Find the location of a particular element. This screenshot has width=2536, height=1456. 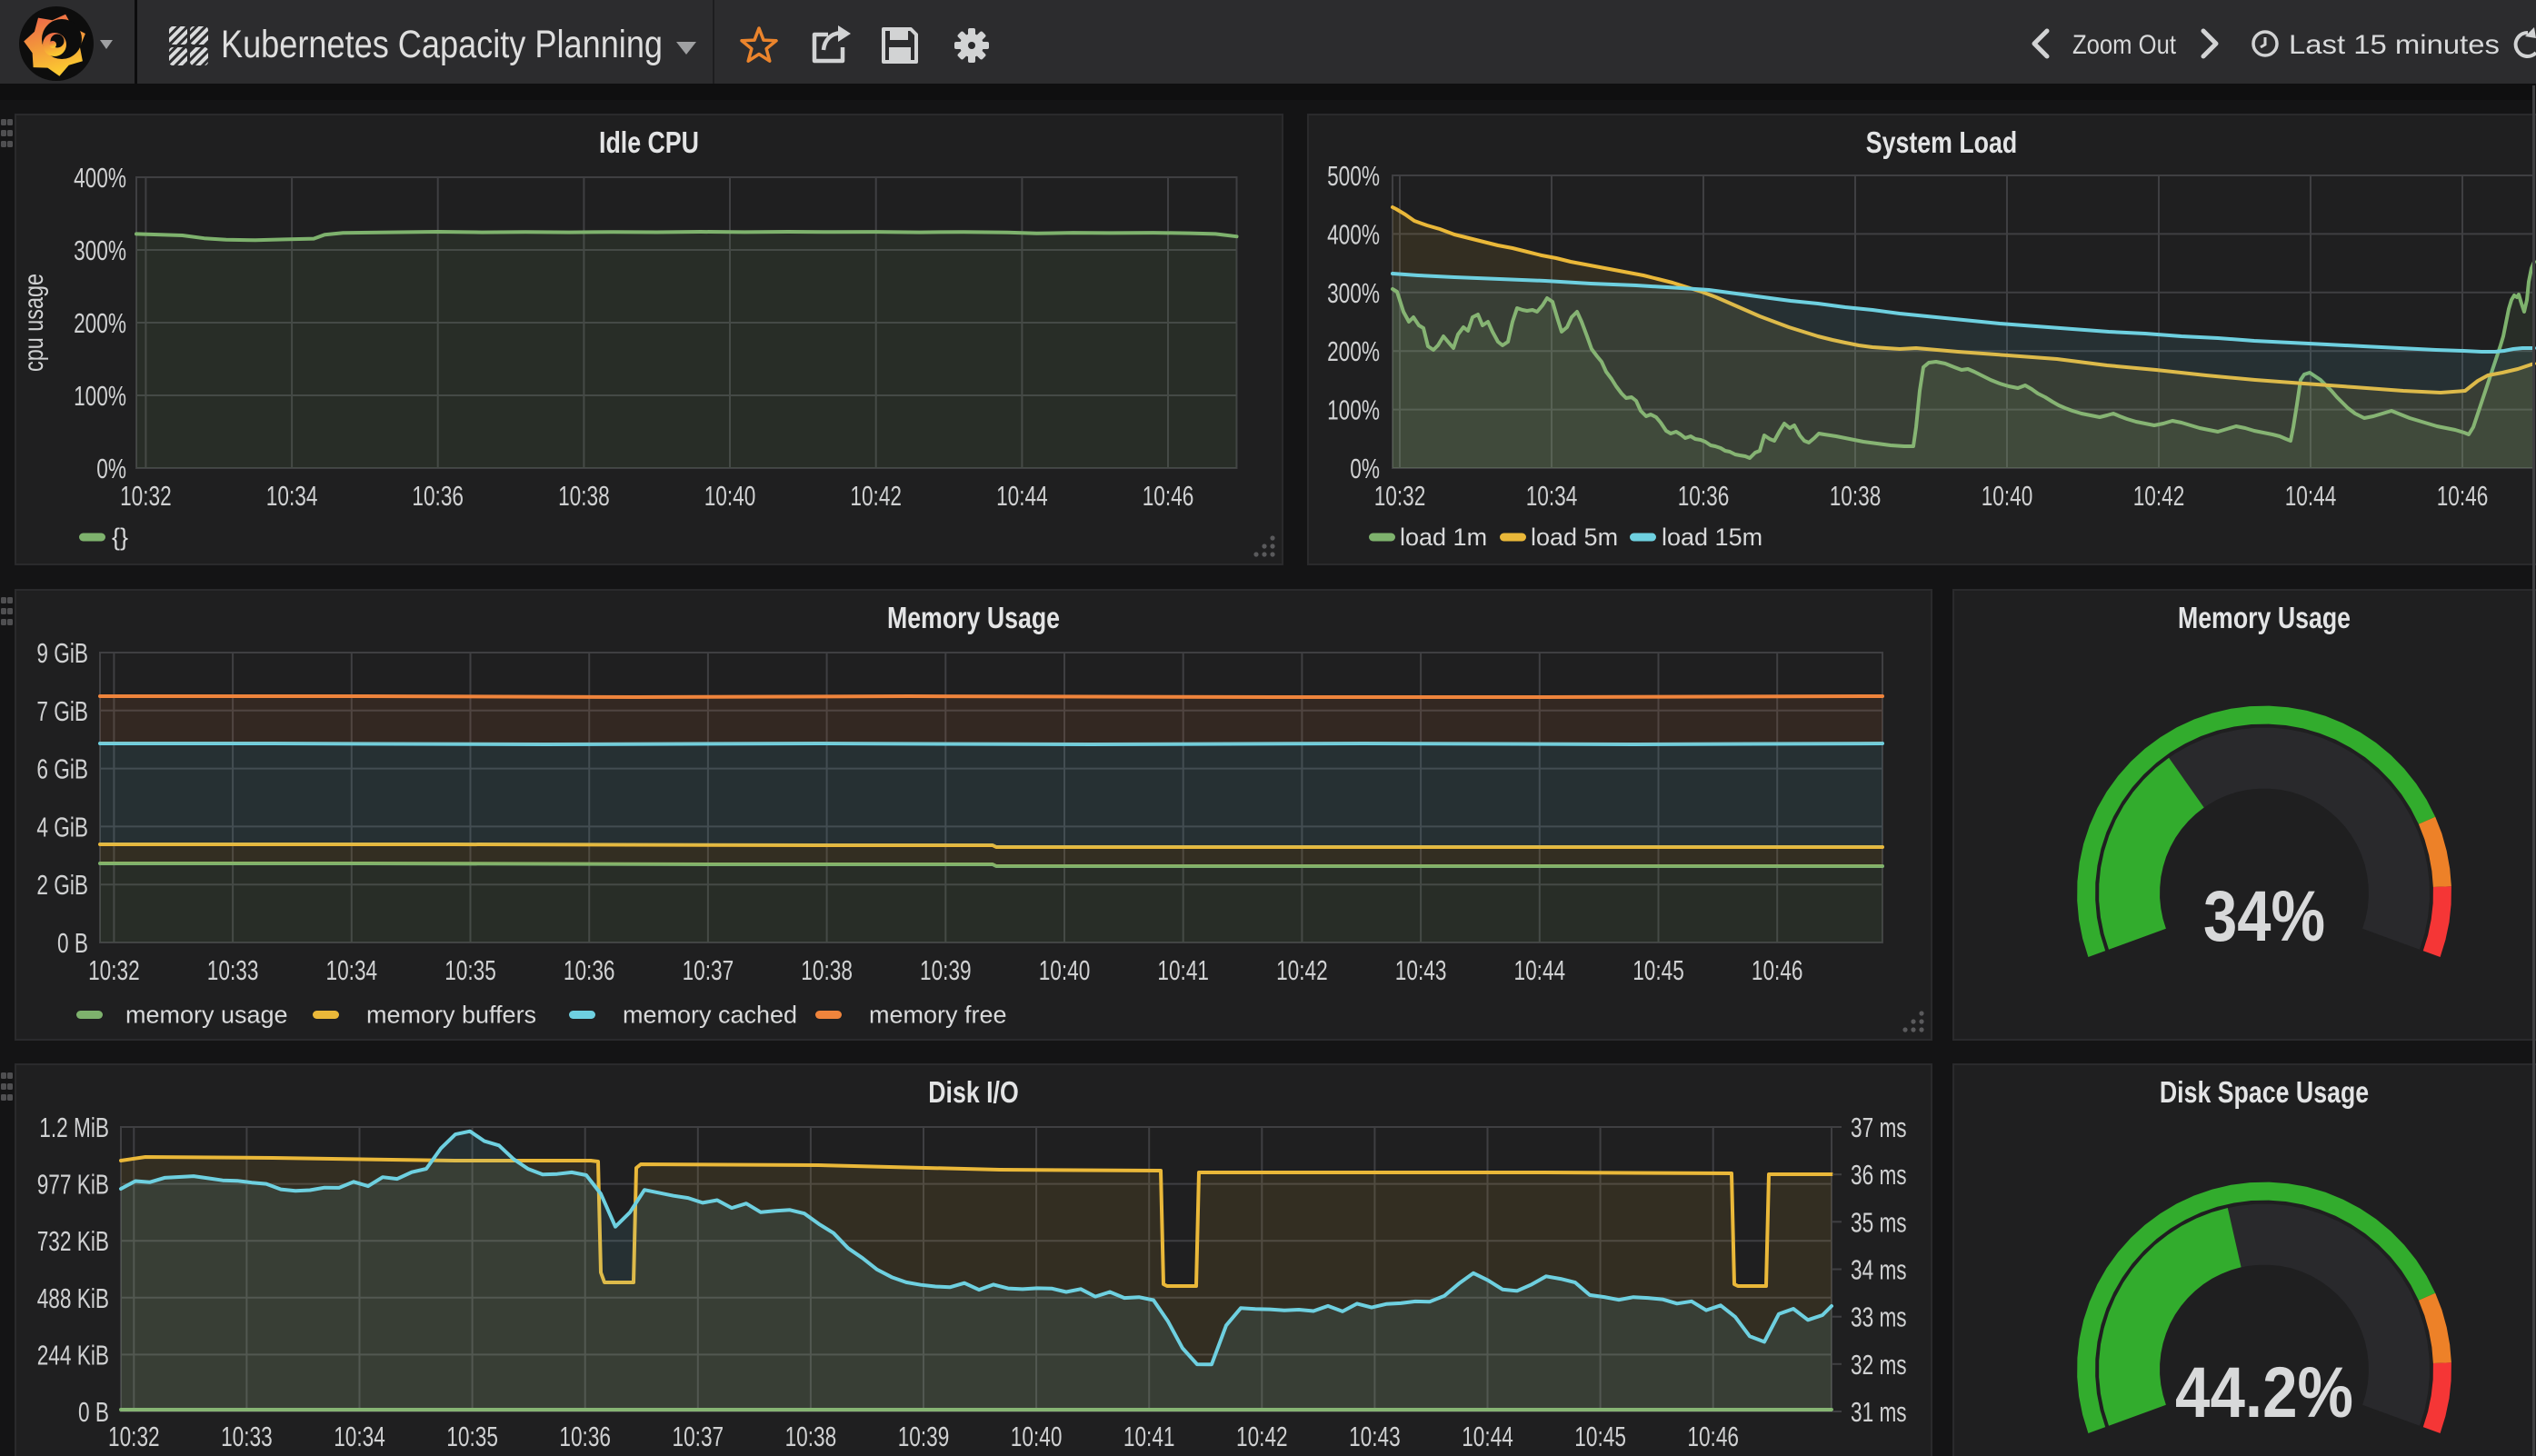

svg-text: Kubernetes Capacity Planning is located at coordinates (442, 44).